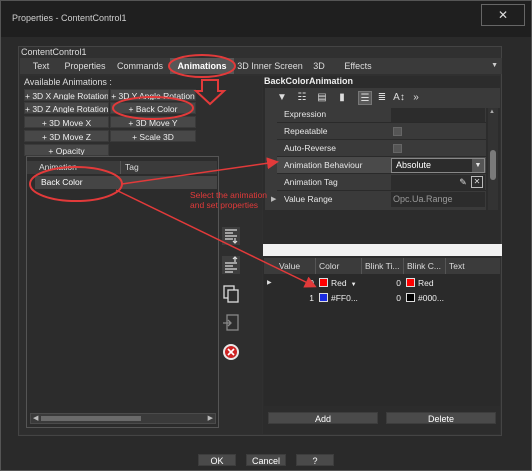  What do you see at coordinates (217, 460) in the screenshot?
I see `ok-button: OK` at bounding box center [217, 460].